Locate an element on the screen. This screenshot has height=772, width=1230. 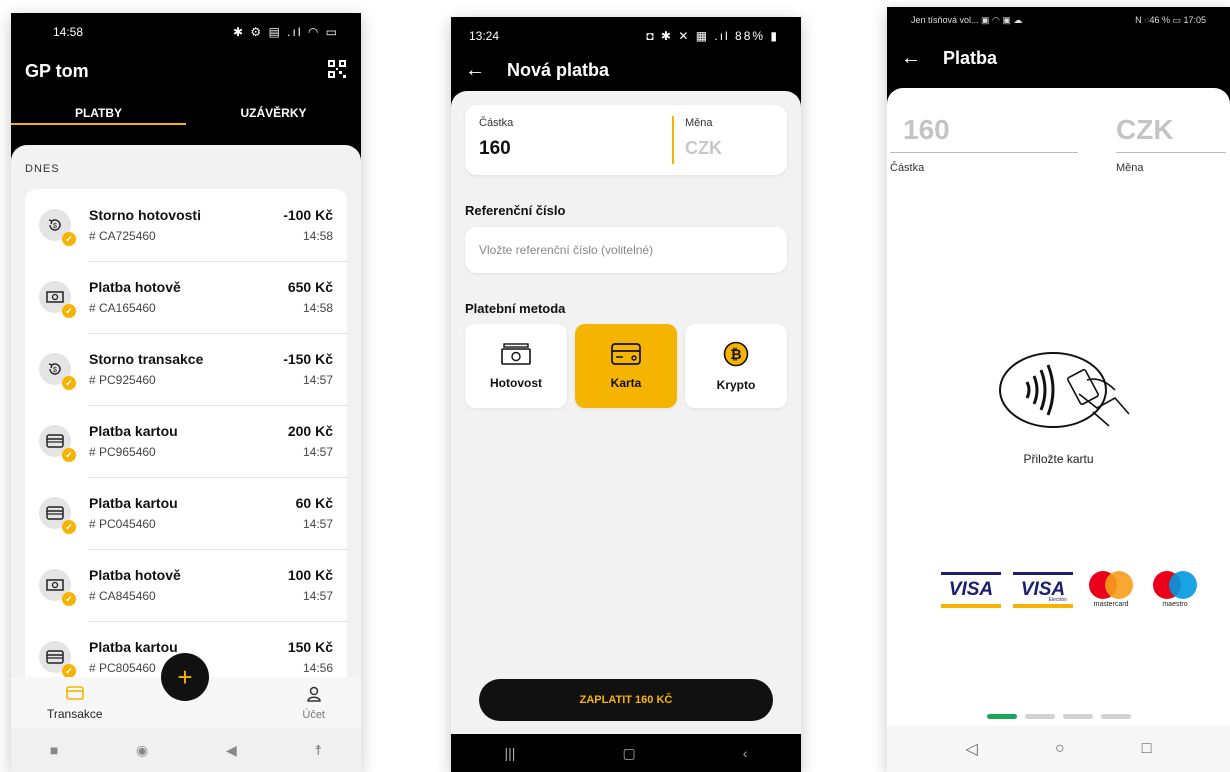
transaction-meta: -150 Kč 14:57 is located at coordinates (308, 369).